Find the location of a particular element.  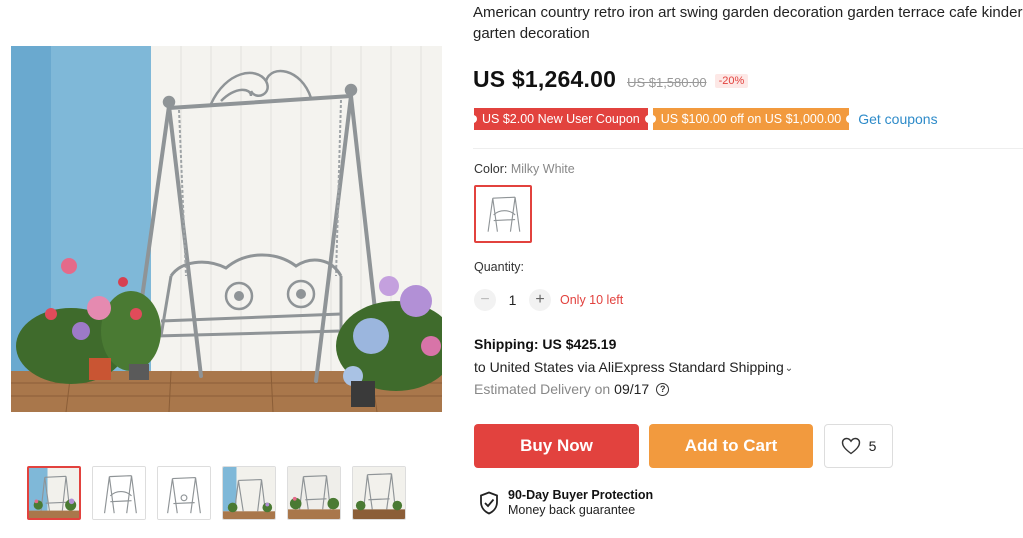

heart-icon is located at coordinates (850, 446).